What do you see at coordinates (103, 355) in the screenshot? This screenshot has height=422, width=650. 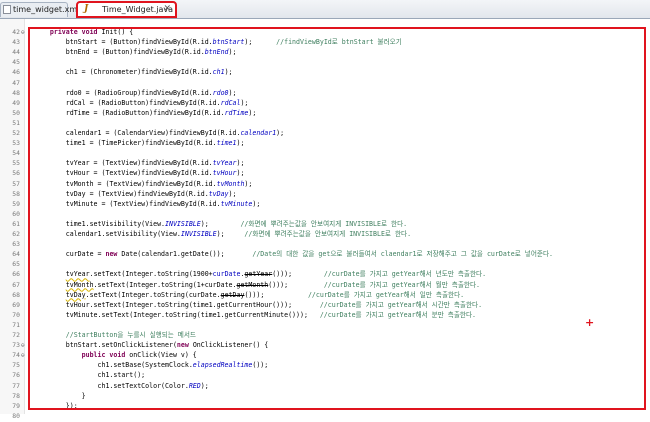 I see `code-token: public void` at bounding box center [103, 355].